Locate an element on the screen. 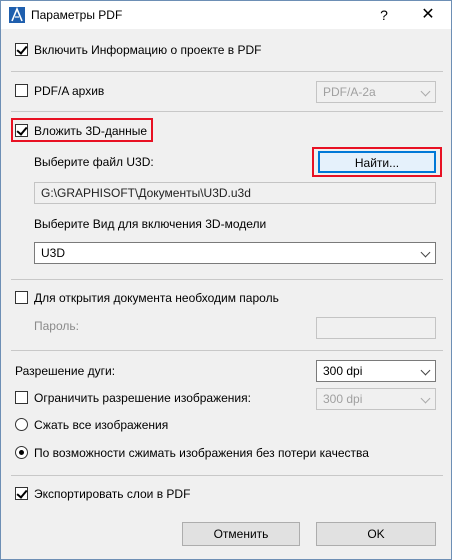 Image resolution: width=452 pixels, height=560 pixels. window-title: Параметры PDF is located at coordinates (77, 15).